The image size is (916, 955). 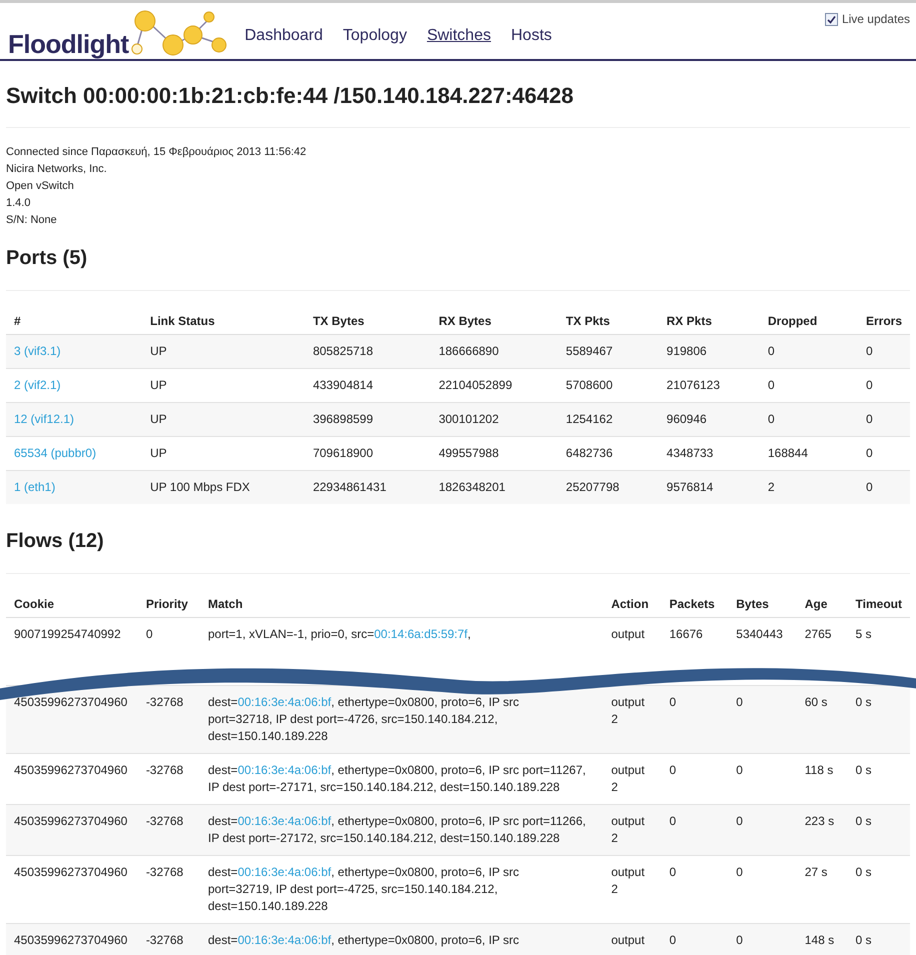 What do you see at coordinates (458, 264) in the screenshot?
I see `section-heading: Ports (5)` at bounding box center [458, 264].